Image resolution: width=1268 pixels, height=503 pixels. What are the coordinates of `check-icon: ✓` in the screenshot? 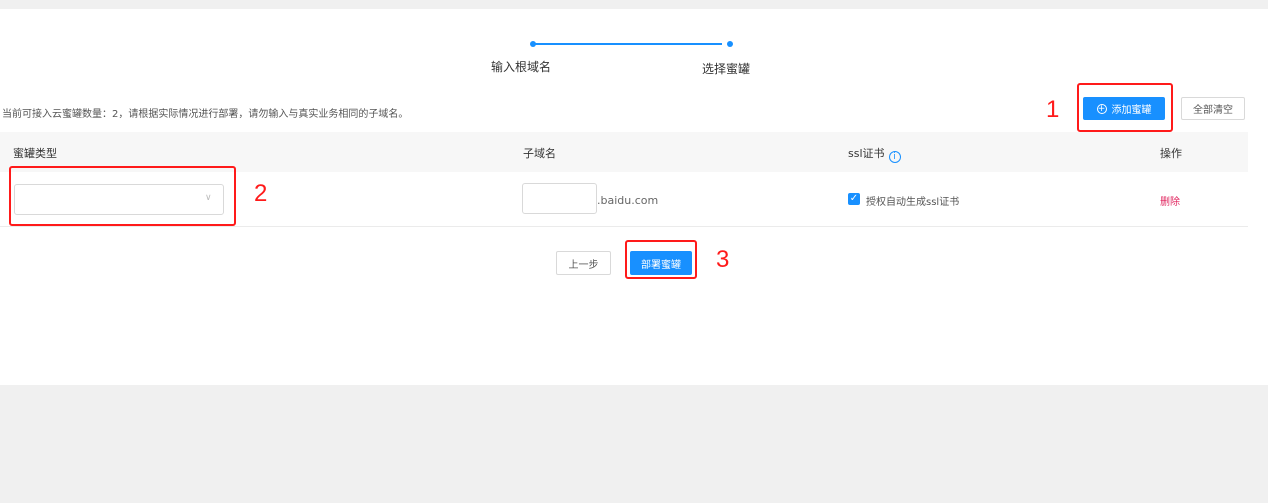 It's located at (854, 198).